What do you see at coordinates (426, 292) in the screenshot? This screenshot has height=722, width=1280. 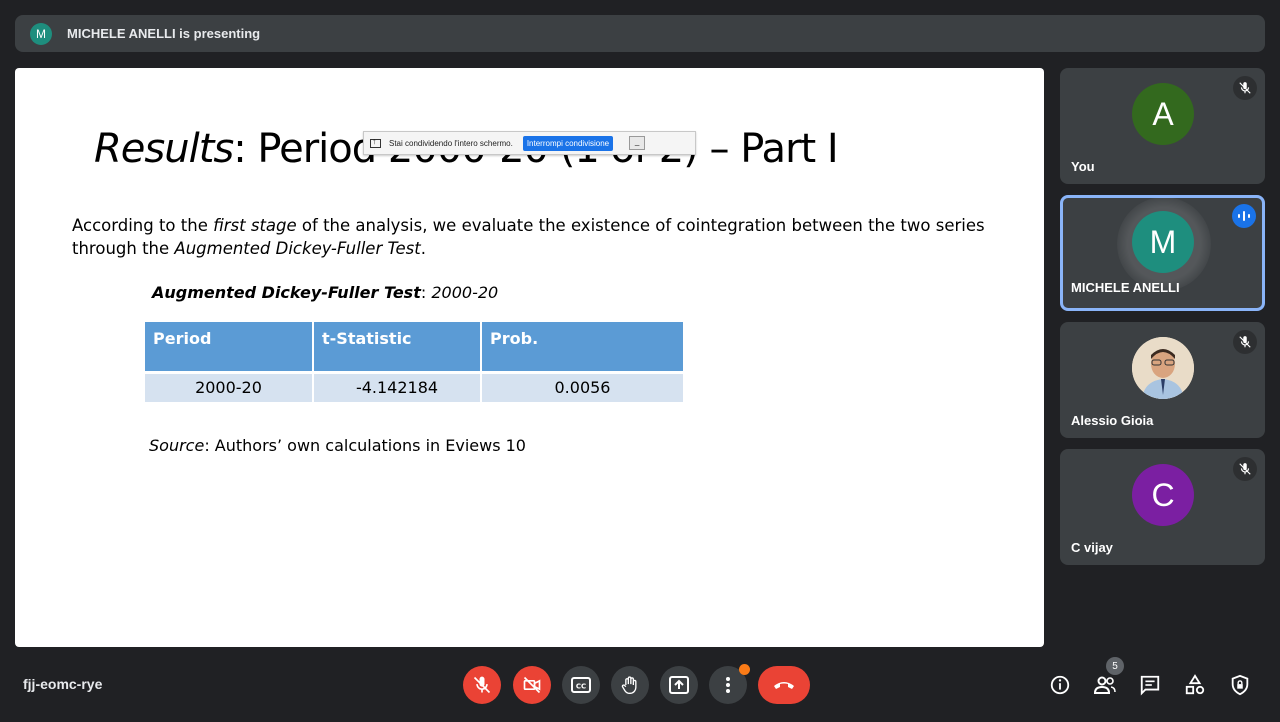 I see `table-caption-sep: :` at bounding box center [426, 292].